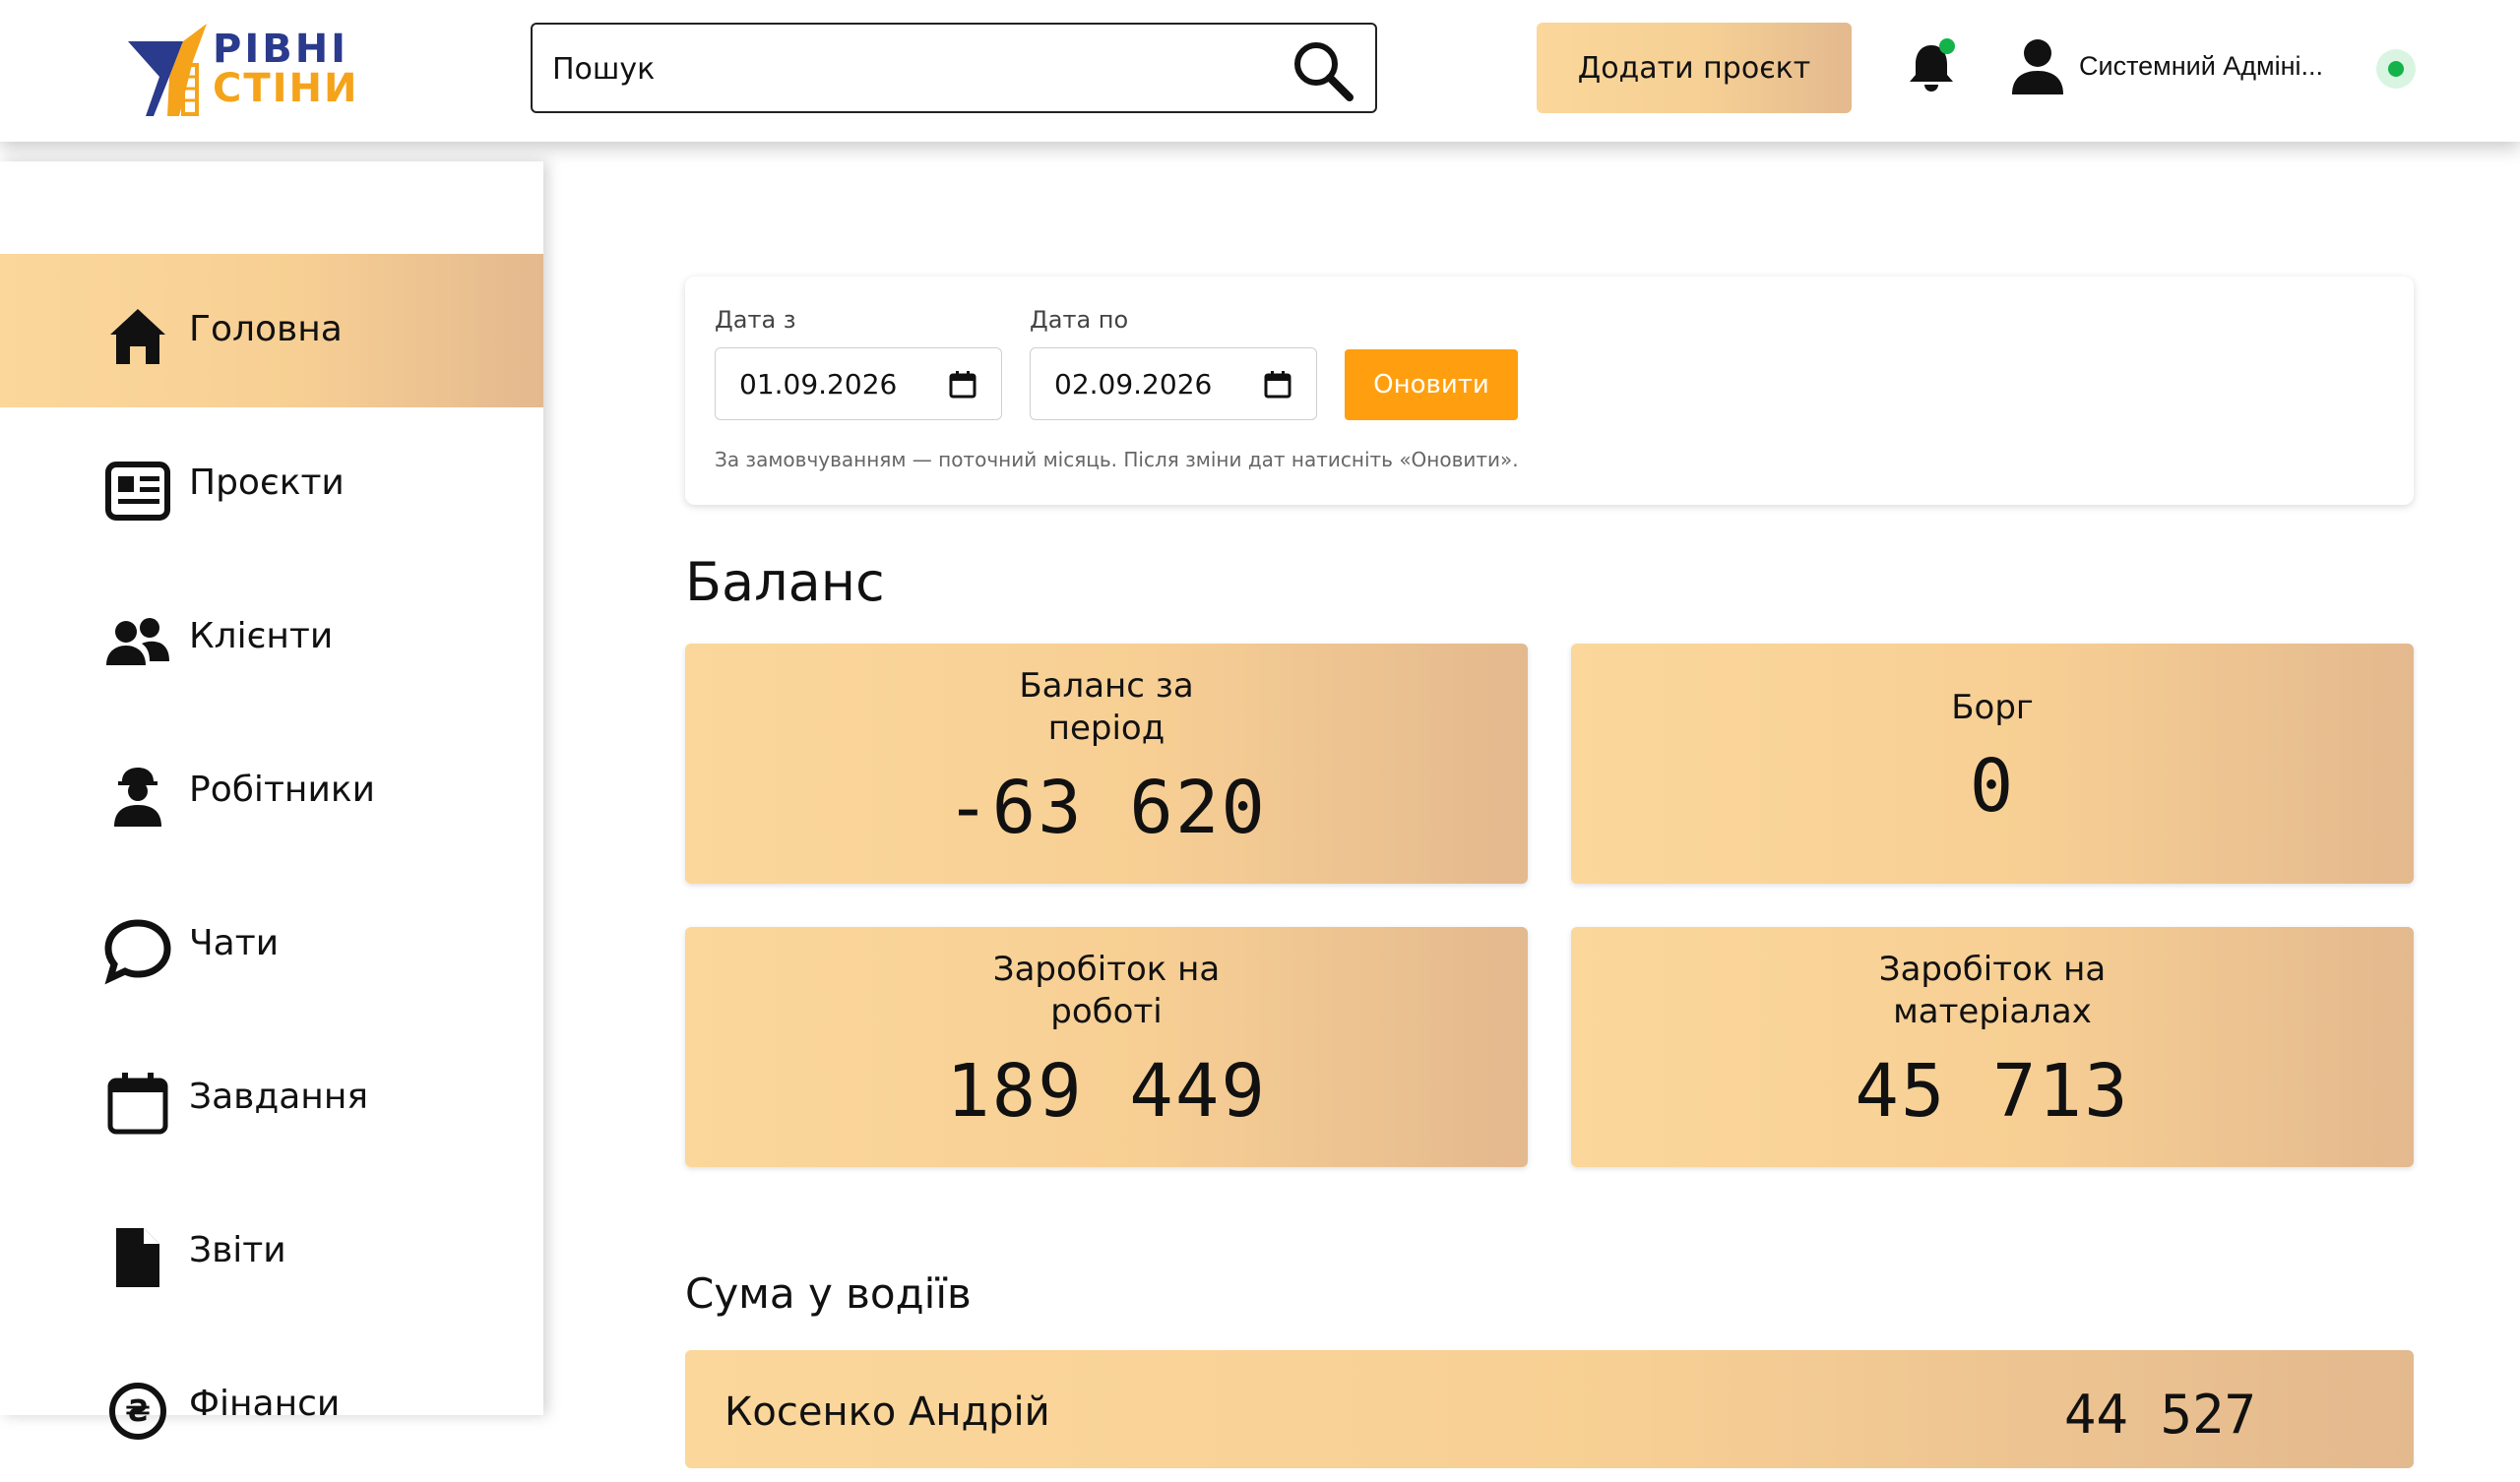 This screenshot has height=1482, width=2520. I want to click on logo-text: РІВНІ СТІНИ, so click(285, 69).